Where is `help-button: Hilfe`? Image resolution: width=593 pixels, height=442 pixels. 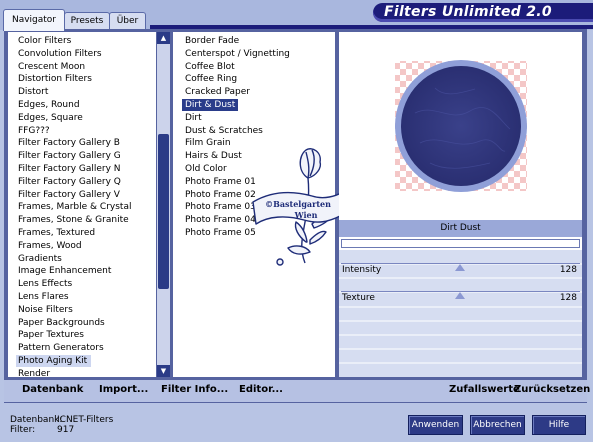
help-button: Hilfe is located at coordinates (559, 425).